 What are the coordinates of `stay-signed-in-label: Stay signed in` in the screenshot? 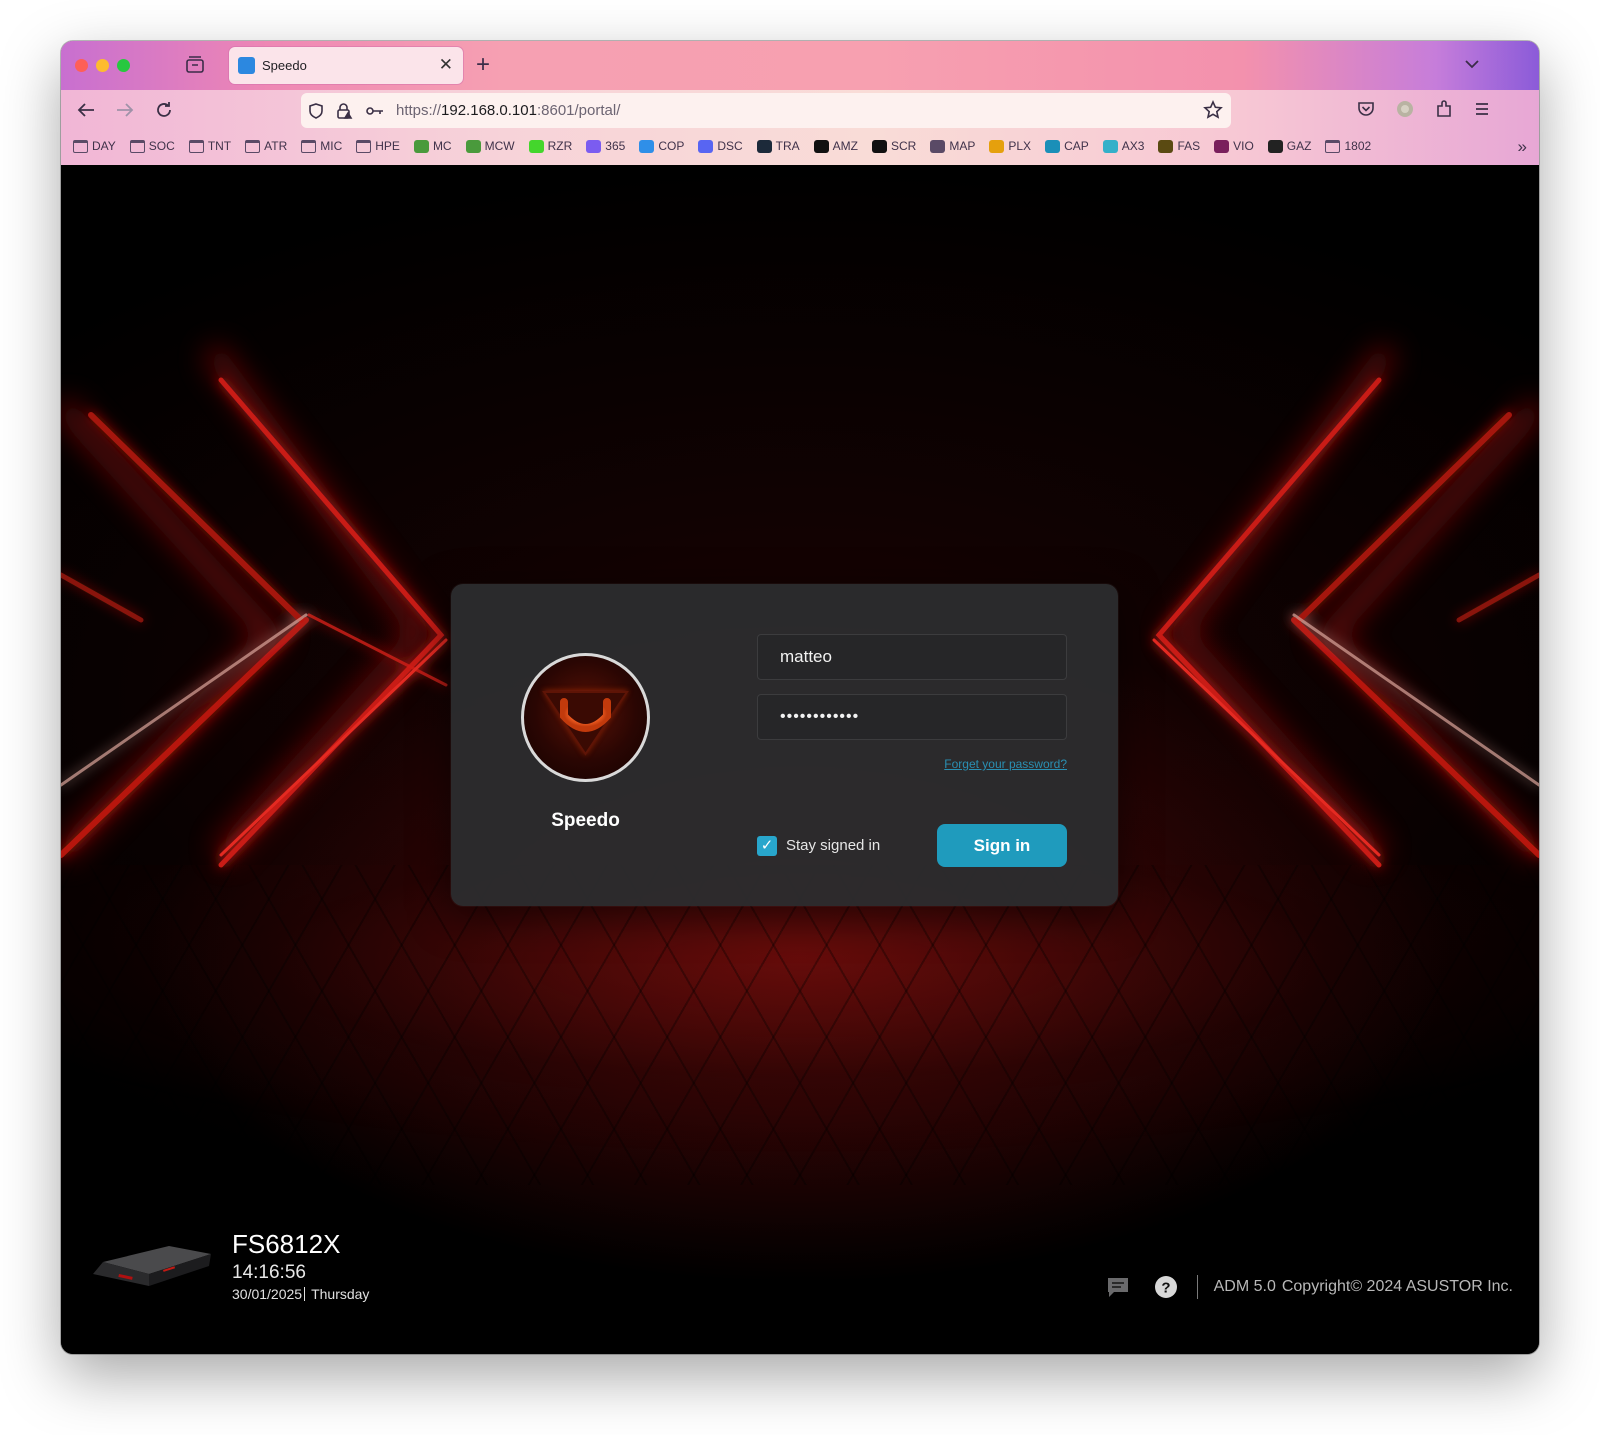 It's located at (833, 845).